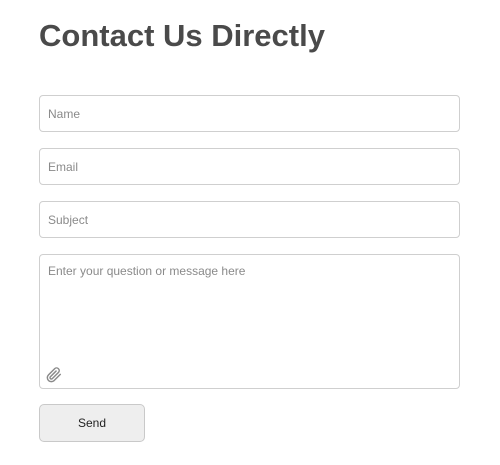  Describe the element at coordinates (92, 423) in the screenshot. I see `send-button: Send` at that location.